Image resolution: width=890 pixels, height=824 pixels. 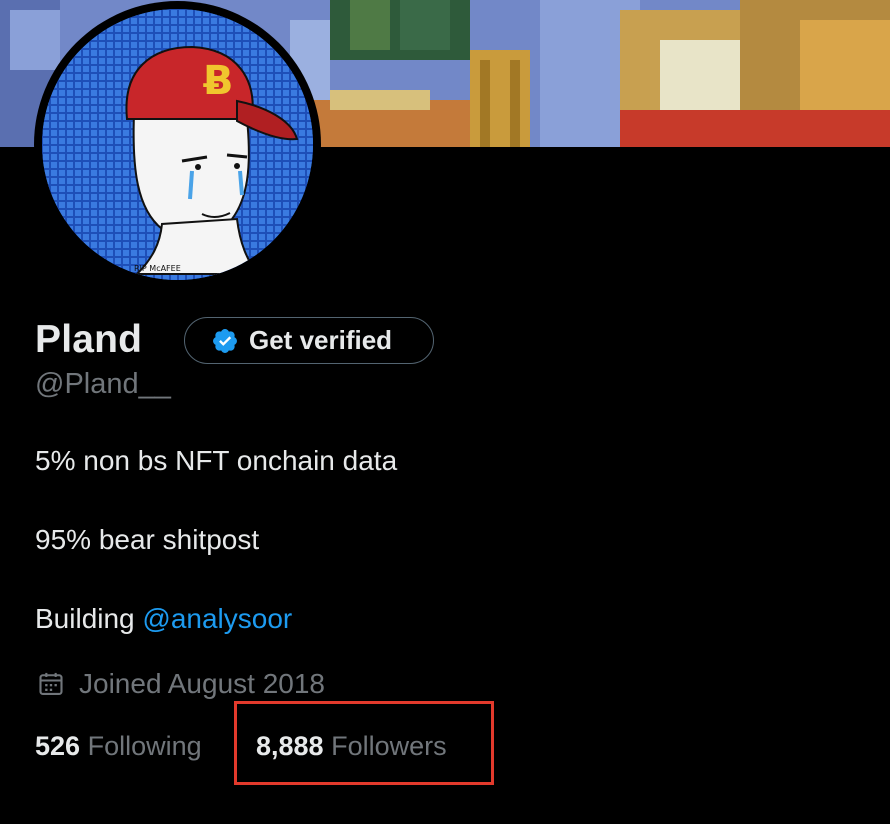 I want to click on calendar-icon, so click(x=51, y=683).